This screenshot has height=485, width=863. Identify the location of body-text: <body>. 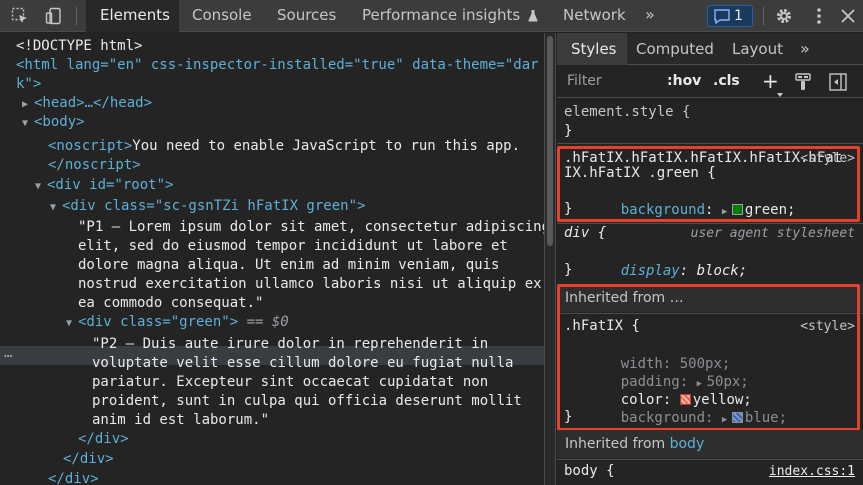
(59, 122).